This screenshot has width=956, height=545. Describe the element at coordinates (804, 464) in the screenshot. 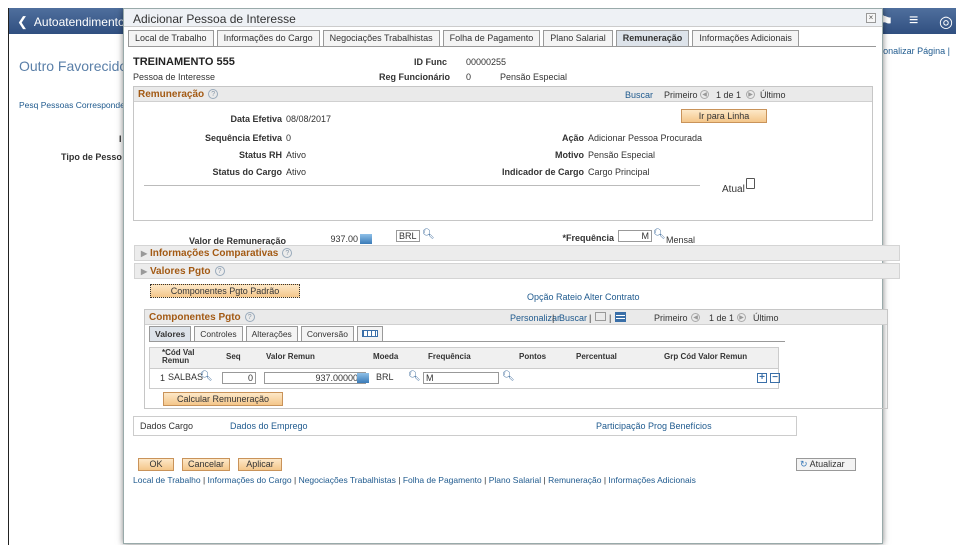

I see `refresh-icon: ↻` at that location.